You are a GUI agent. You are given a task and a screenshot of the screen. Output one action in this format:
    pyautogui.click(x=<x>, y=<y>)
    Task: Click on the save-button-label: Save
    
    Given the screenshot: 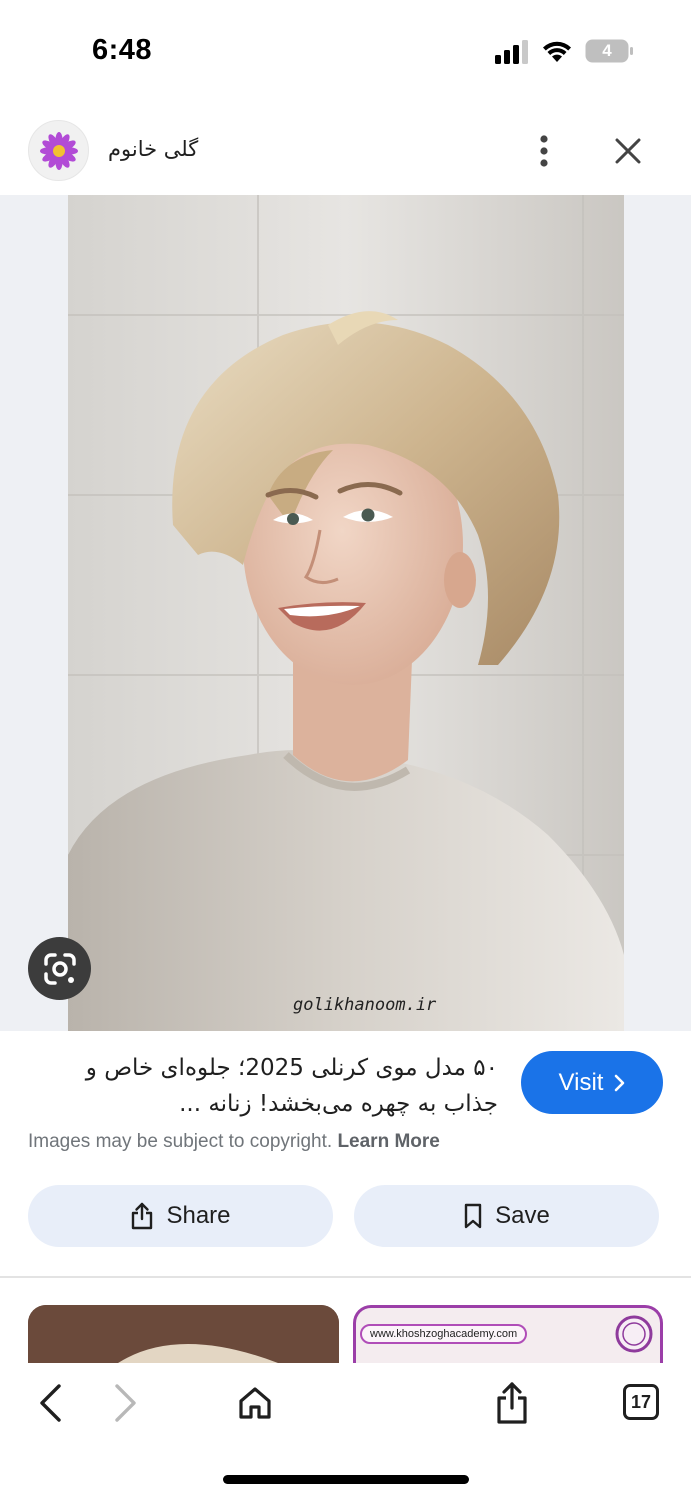 What is the action you would take?
    pyautogui.click(x=522, y=1215)
    